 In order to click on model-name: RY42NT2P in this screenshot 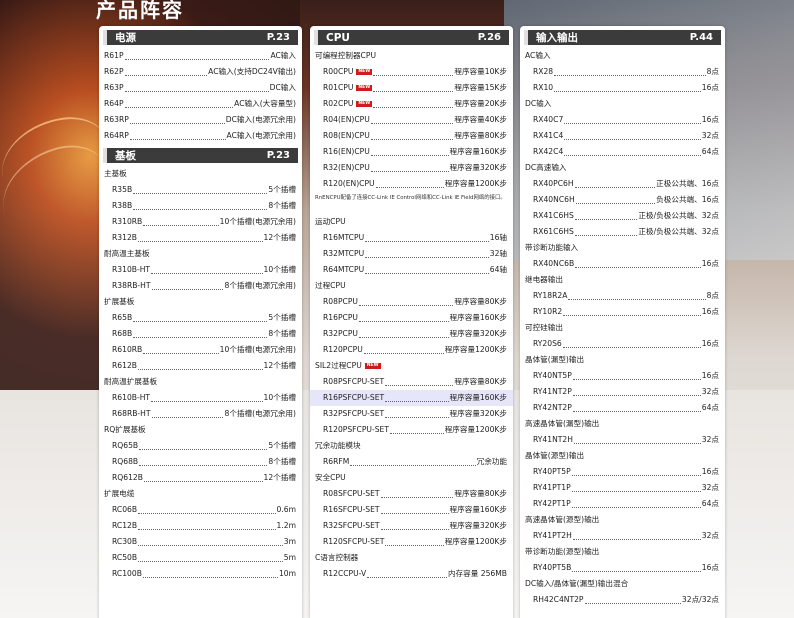, I will do `click(552, 407)`.